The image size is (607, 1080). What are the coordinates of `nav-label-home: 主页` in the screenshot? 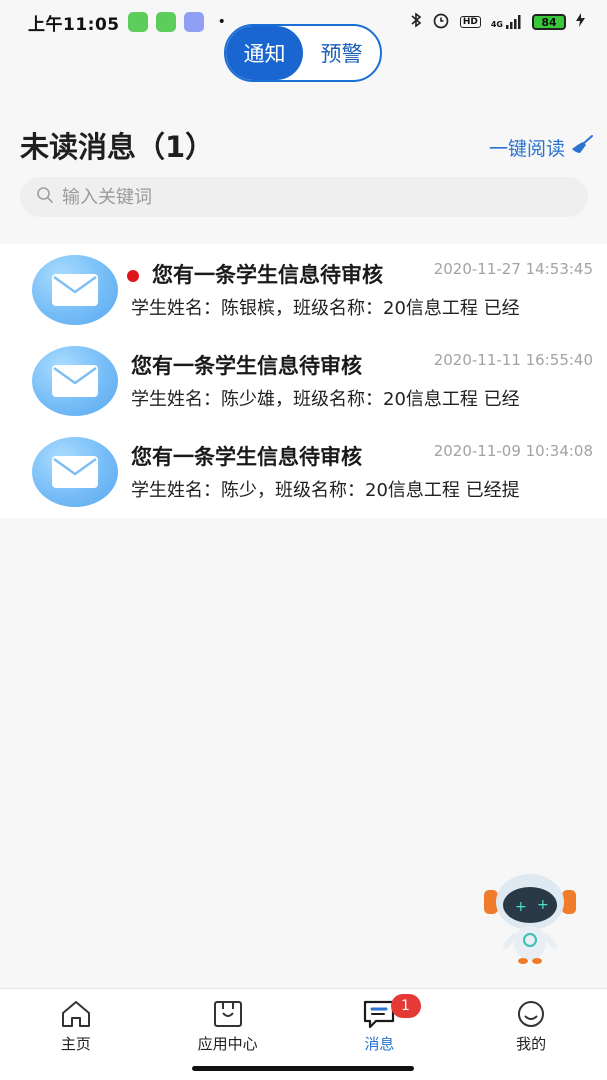 It's located at (75, 1044).